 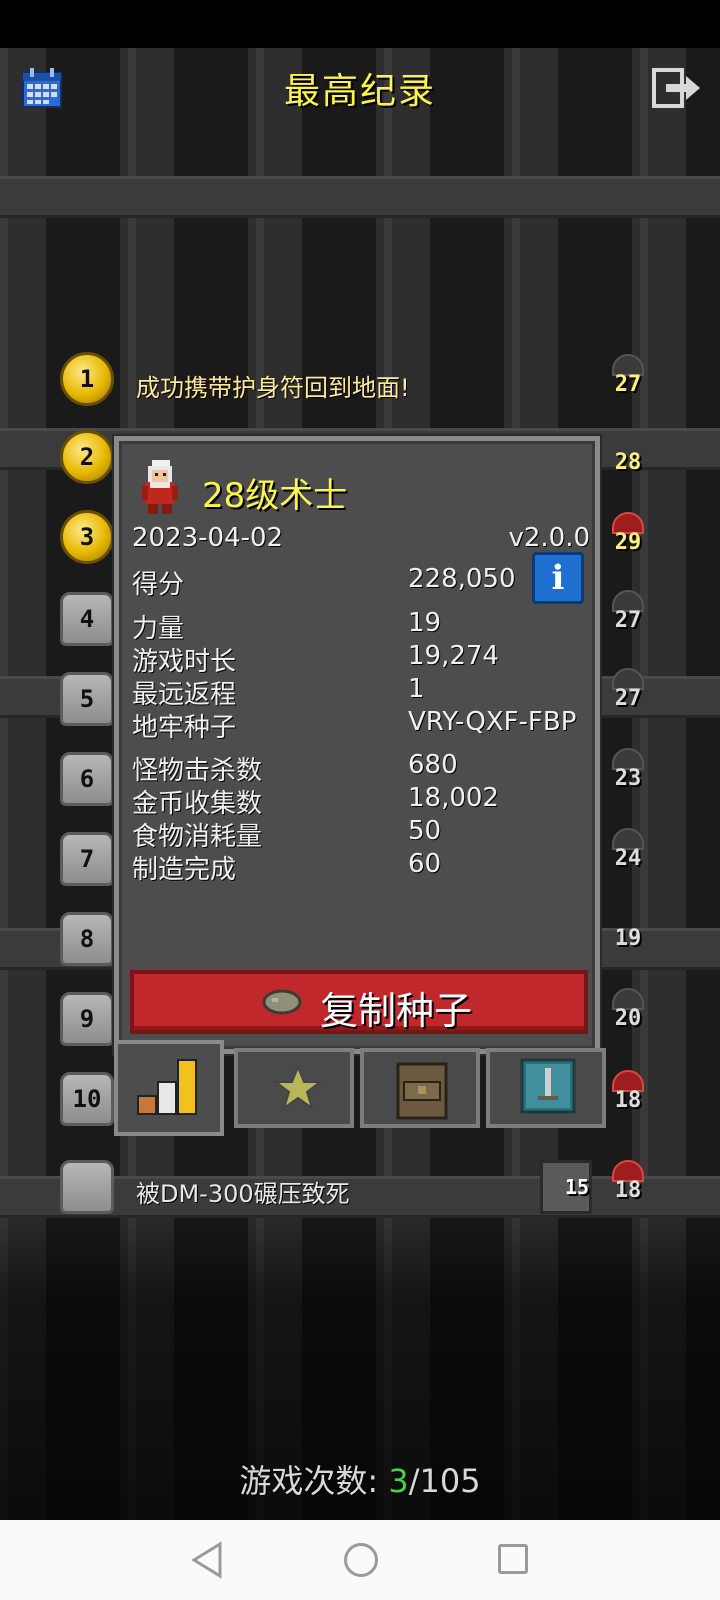 I want to click on games-total: /105, so click(x=444, y=1481).